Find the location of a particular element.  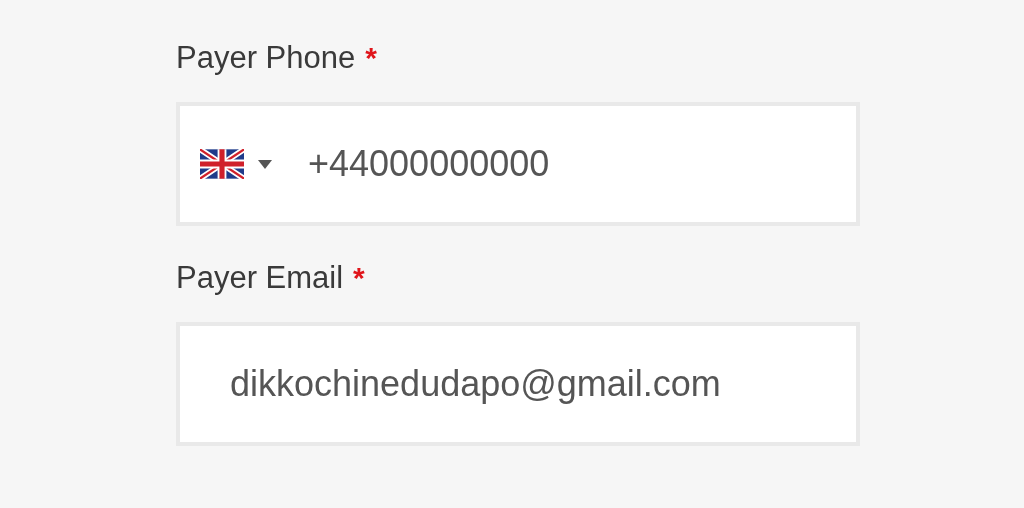

country-selector is located at coordinates (236, 164).